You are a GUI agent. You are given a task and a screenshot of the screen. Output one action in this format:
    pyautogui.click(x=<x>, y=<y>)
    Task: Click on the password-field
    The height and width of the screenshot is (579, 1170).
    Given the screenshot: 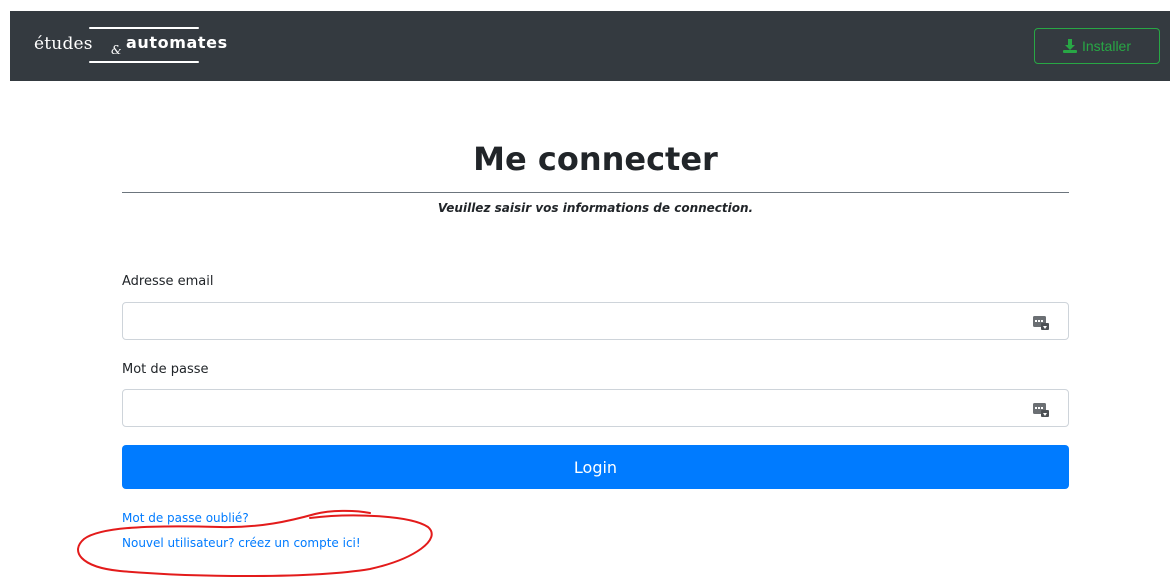 What is the action you would take?
    pyautogui.click(x=595, y=408)
    